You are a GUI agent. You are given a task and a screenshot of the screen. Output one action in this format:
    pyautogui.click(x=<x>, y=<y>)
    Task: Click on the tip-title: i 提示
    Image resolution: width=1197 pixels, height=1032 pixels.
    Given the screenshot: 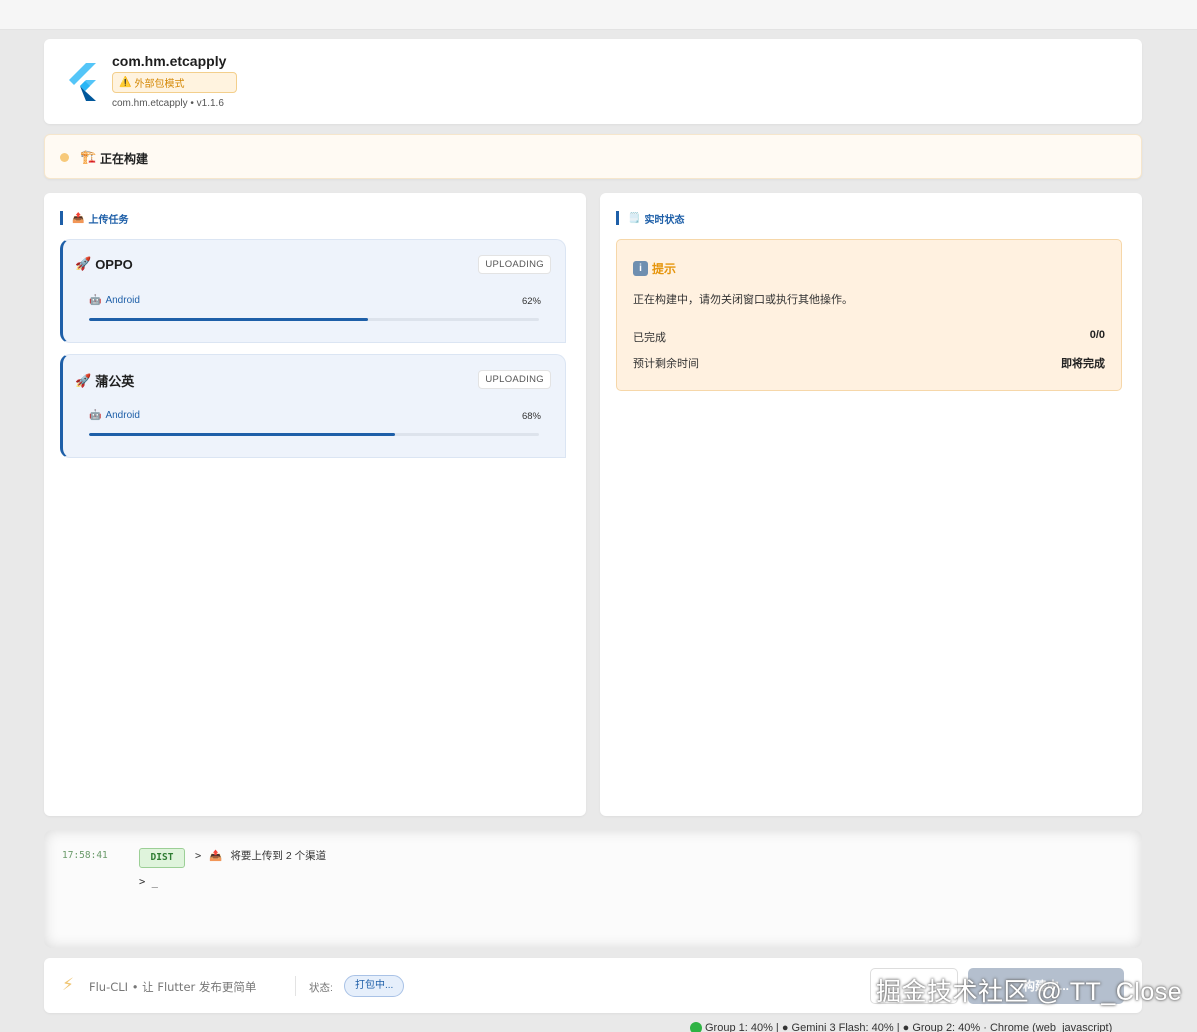 What is the action you would take?
    pyautogui.click(x=654, y=268)
    